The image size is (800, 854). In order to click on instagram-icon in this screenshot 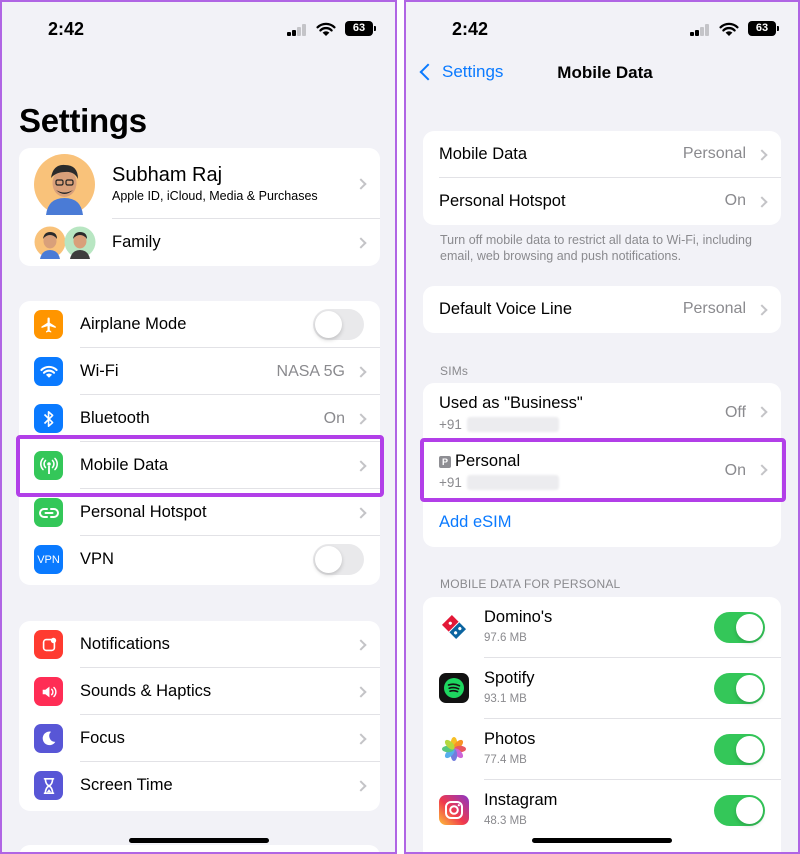, I will do `click(454, 810)`.